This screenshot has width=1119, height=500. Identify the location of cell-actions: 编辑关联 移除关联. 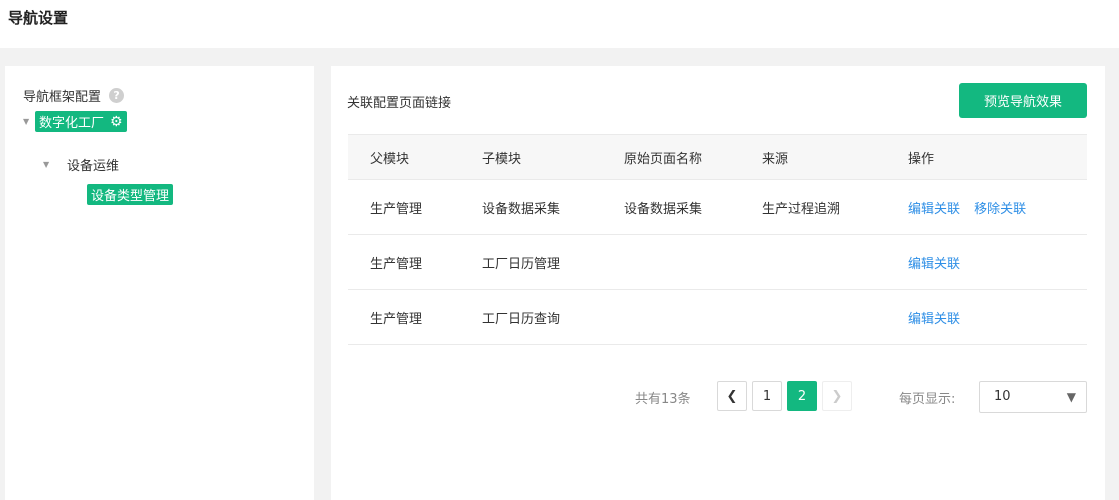
(991, 207).